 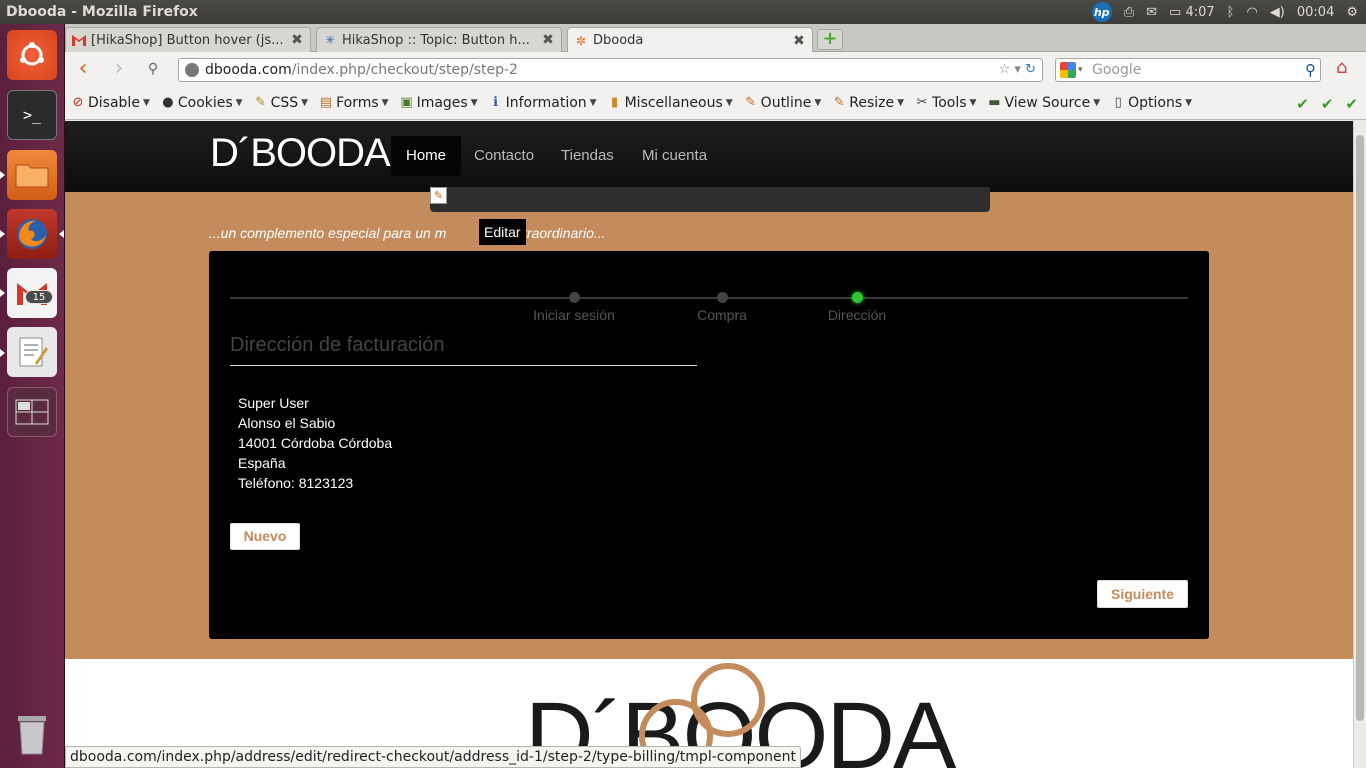 I want to click on js-valid-check-icon: ✔, so click(x=1327, y=104).